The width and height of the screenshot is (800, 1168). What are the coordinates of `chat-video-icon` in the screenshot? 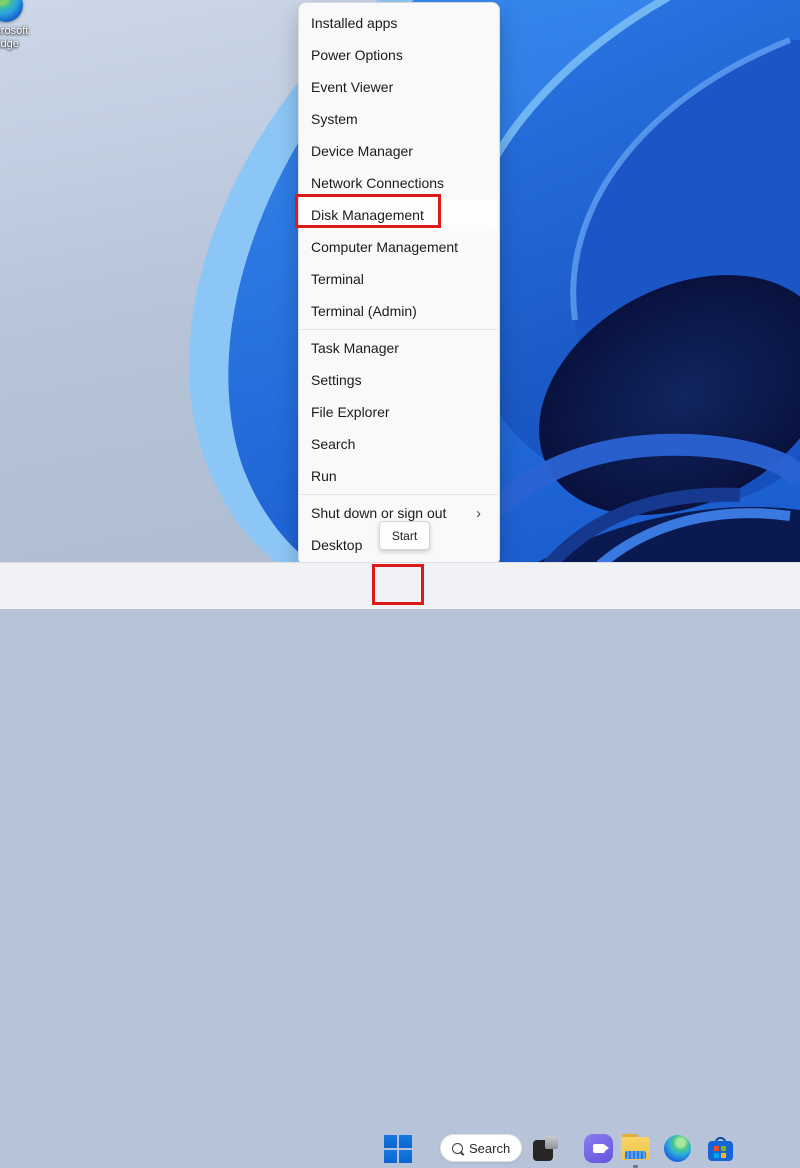 It's located at (600, 1148).